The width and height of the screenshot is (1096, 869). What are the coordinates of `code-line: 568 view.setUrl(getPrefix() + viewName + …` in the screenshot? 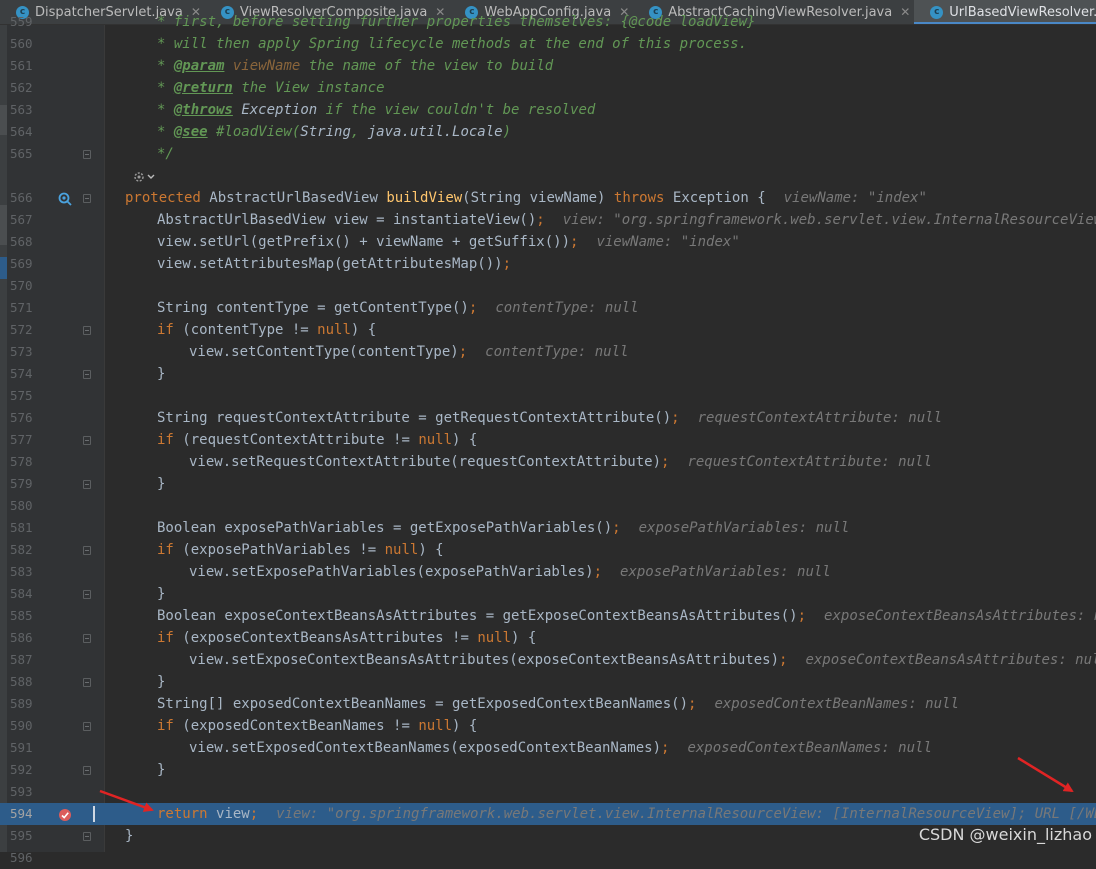 It's located at (548, 242).